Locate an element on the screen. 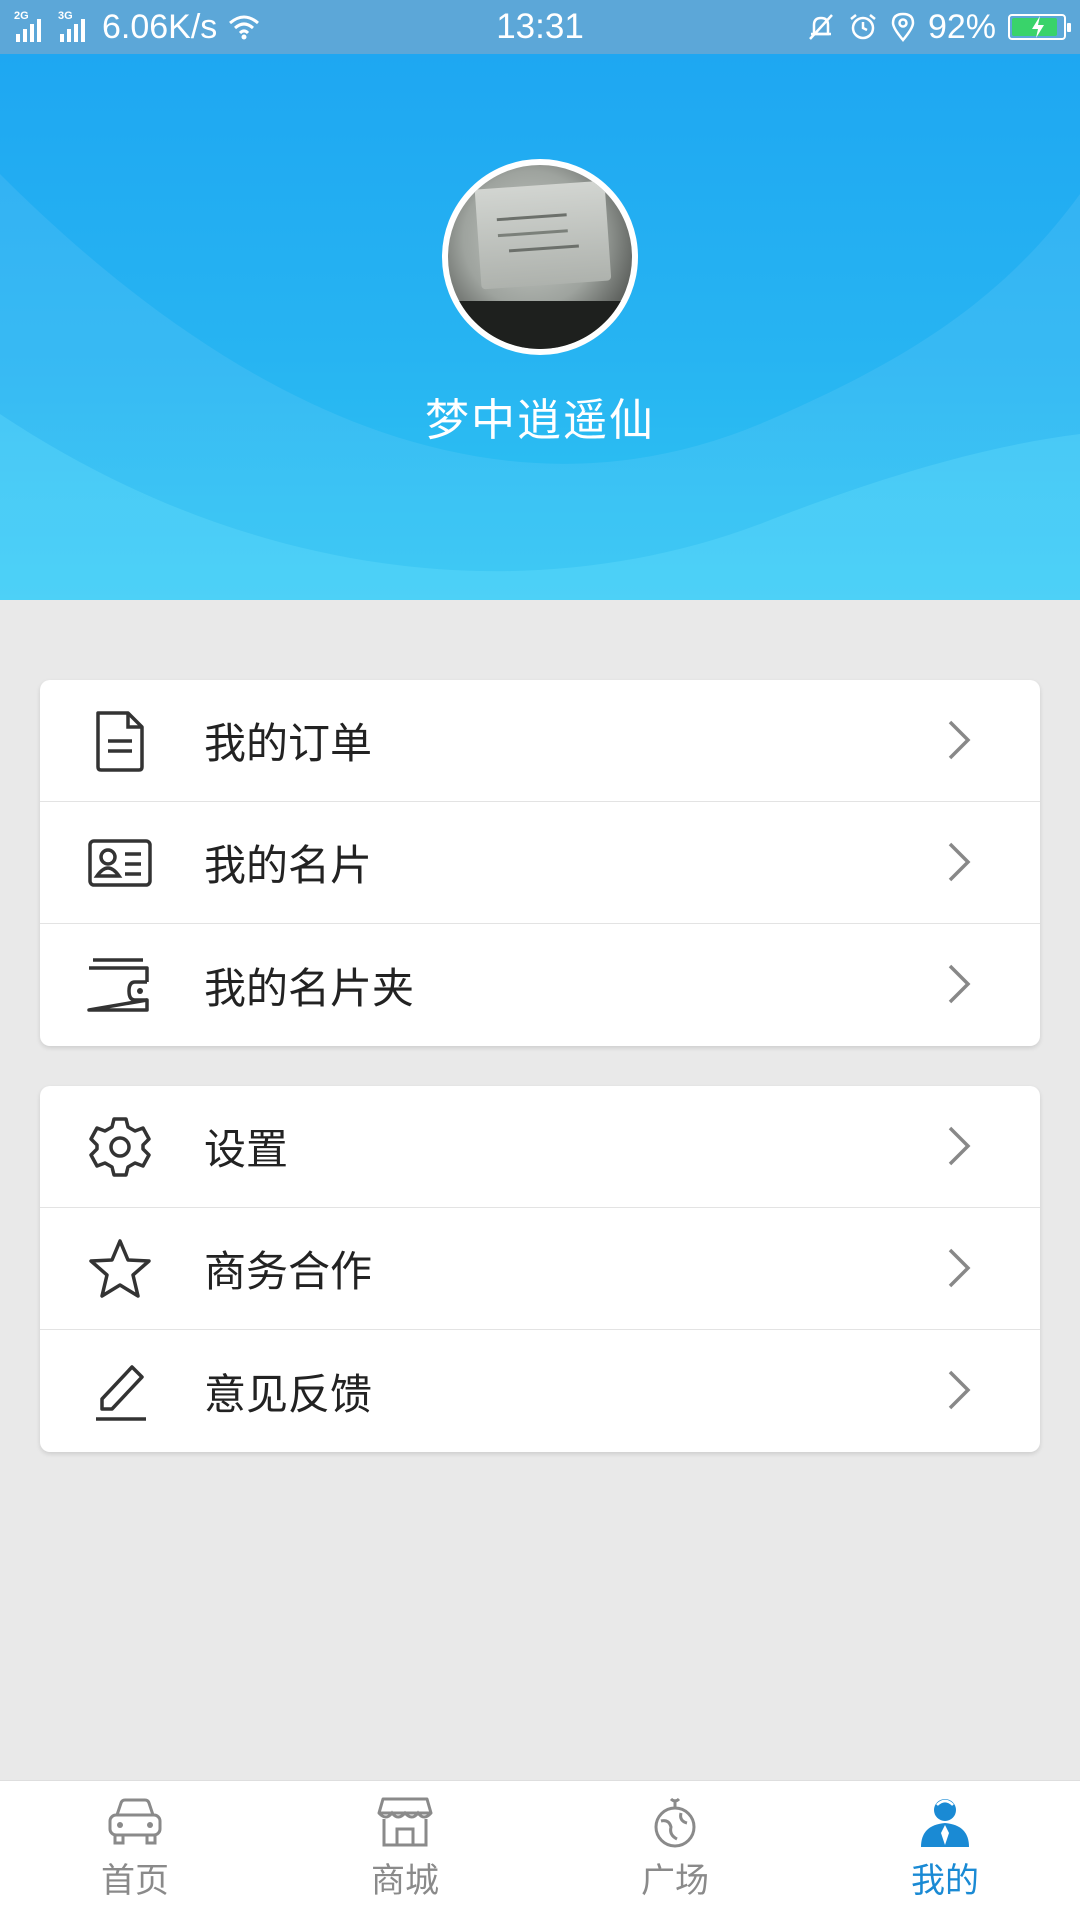 The width and height of the screenshot is (1080, 1920). network-type-2: 3G is located at coordinates (65, 16).